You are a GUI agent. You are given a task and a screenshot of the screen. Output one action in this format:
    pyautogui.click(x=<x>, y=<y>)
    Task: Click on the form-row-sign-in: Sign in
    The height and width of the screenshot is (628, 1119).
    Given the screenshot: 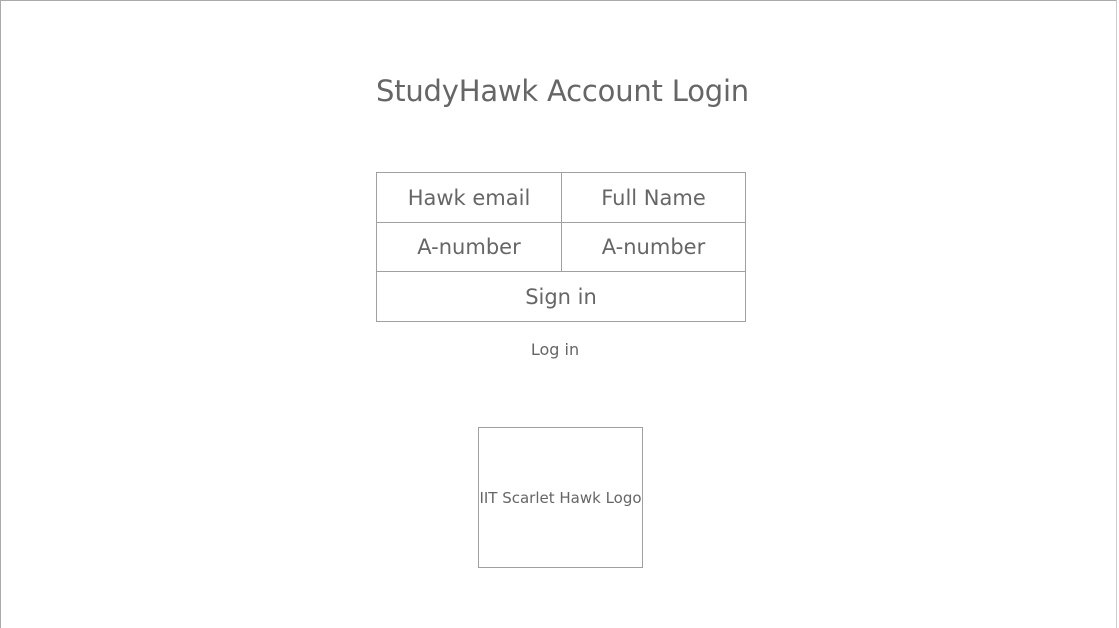 What is the action you would take?
    pyautogui.click(x=561, y=296)
    